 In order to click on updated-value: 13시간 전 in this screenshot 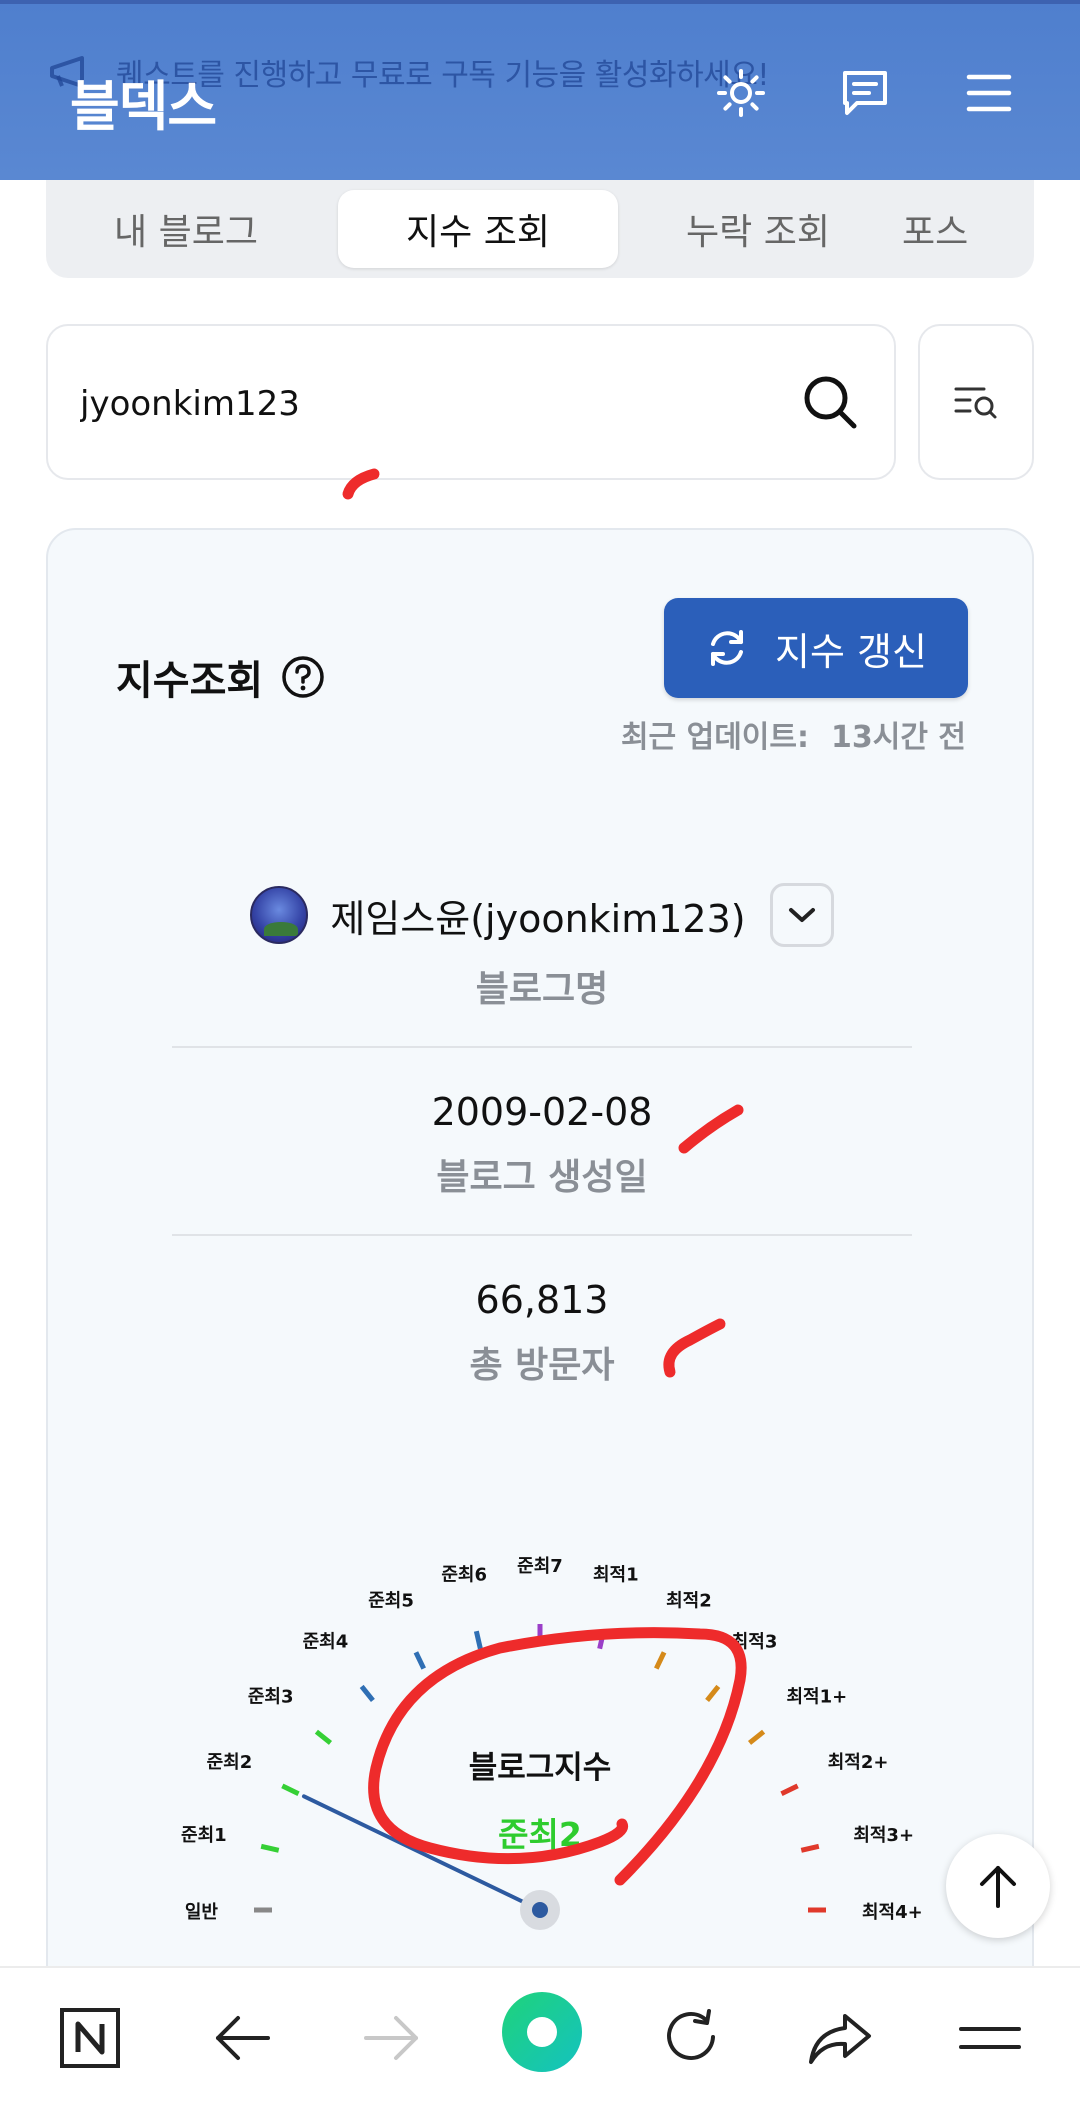, I will do `click(898, 737)`.